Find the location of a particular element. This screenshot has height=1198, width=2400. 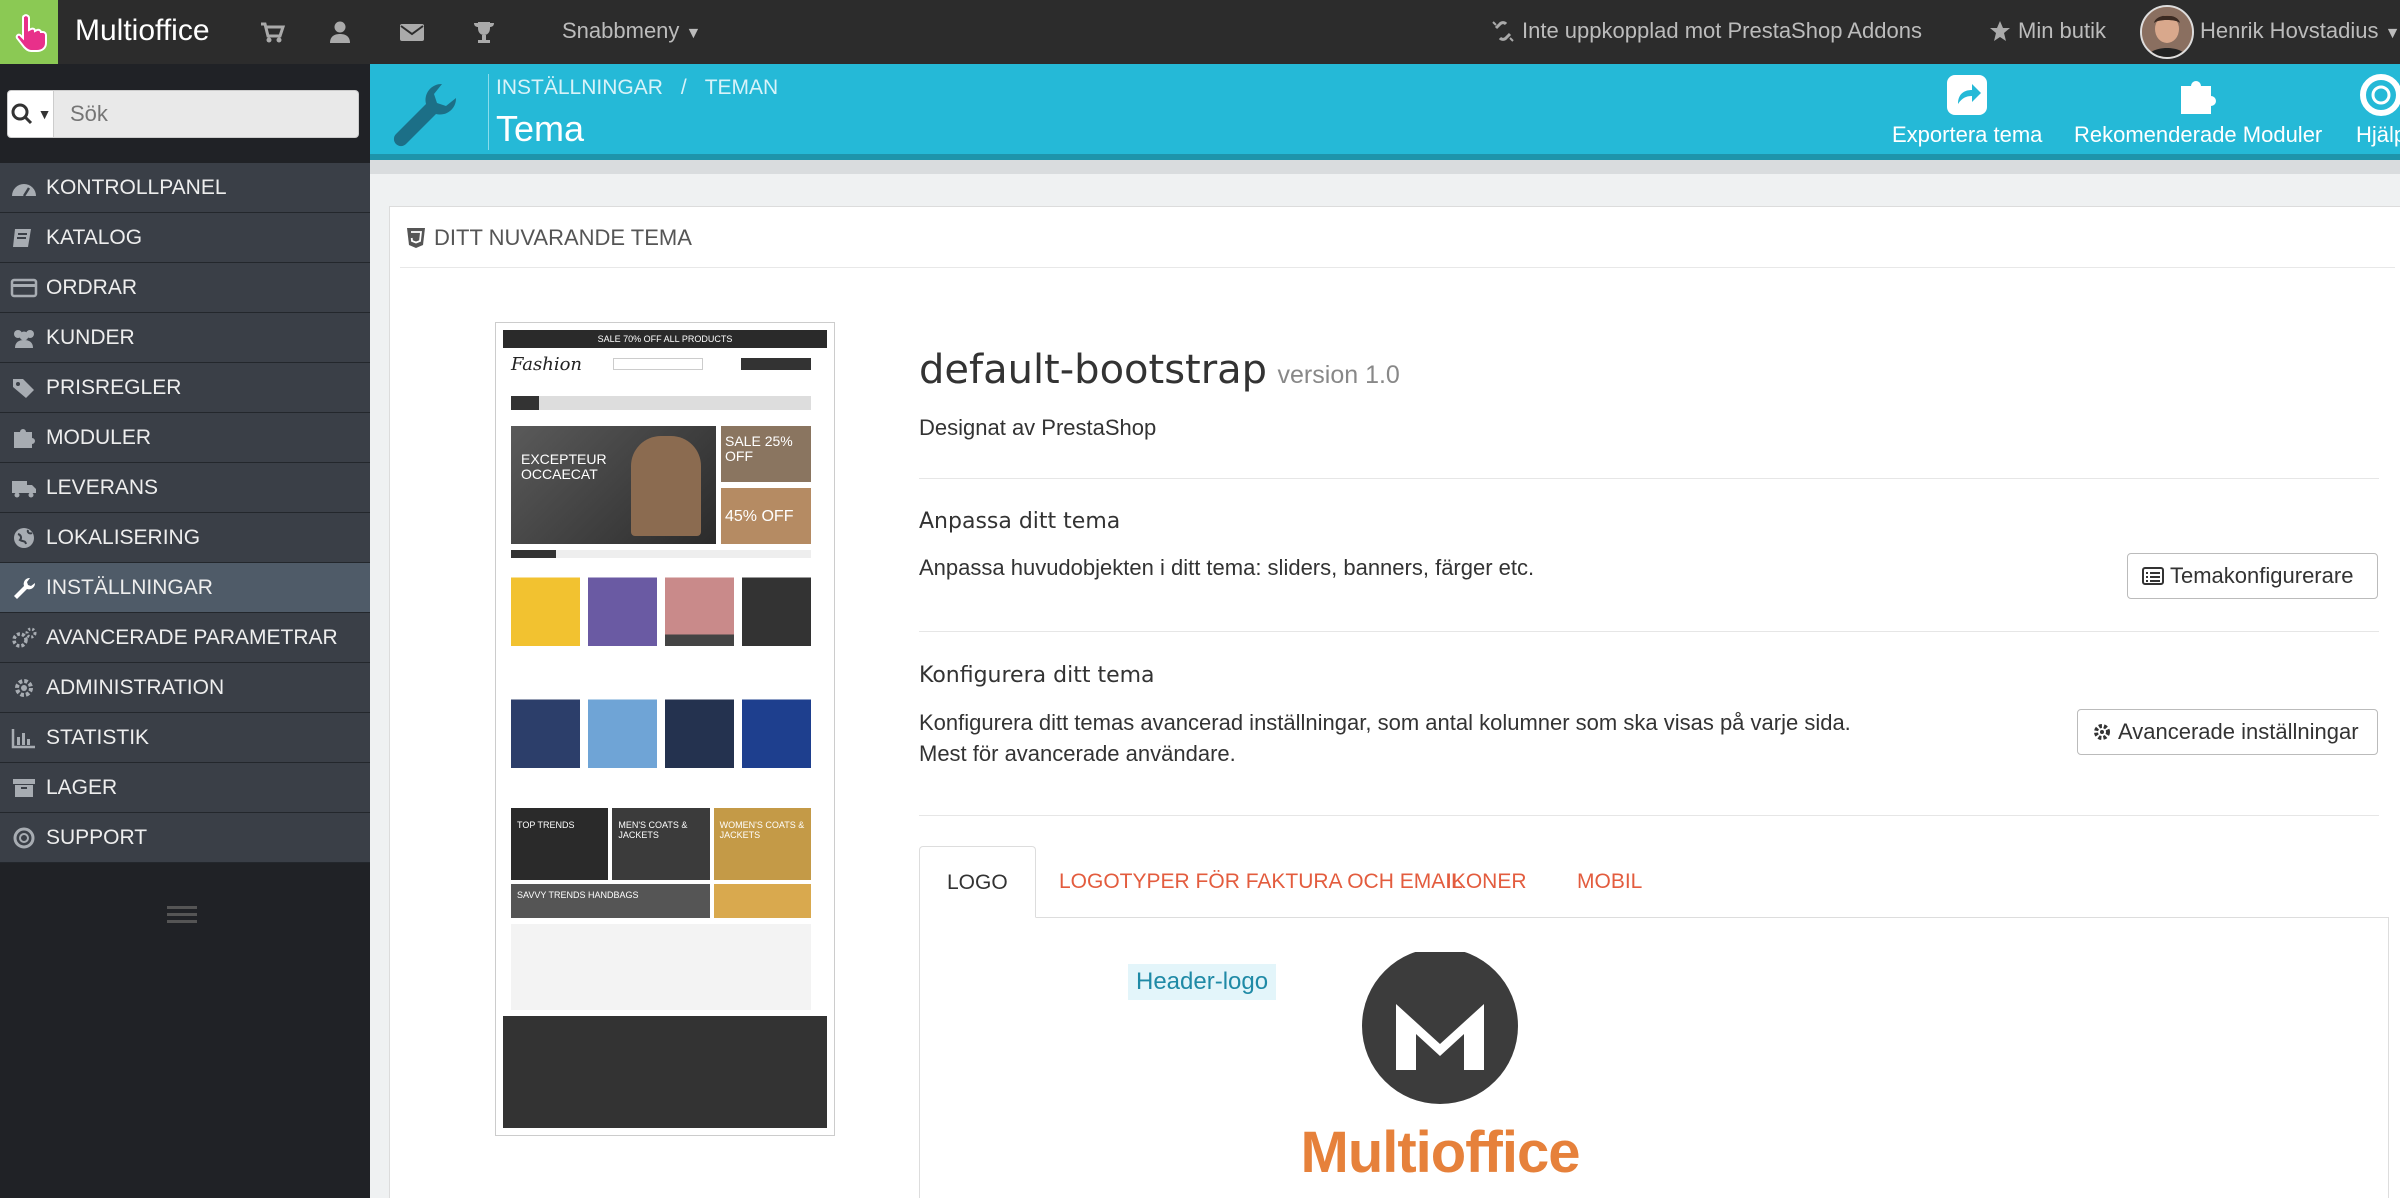

preview-promo-1: TOP TRENDS is located at coordinates (560, 844).